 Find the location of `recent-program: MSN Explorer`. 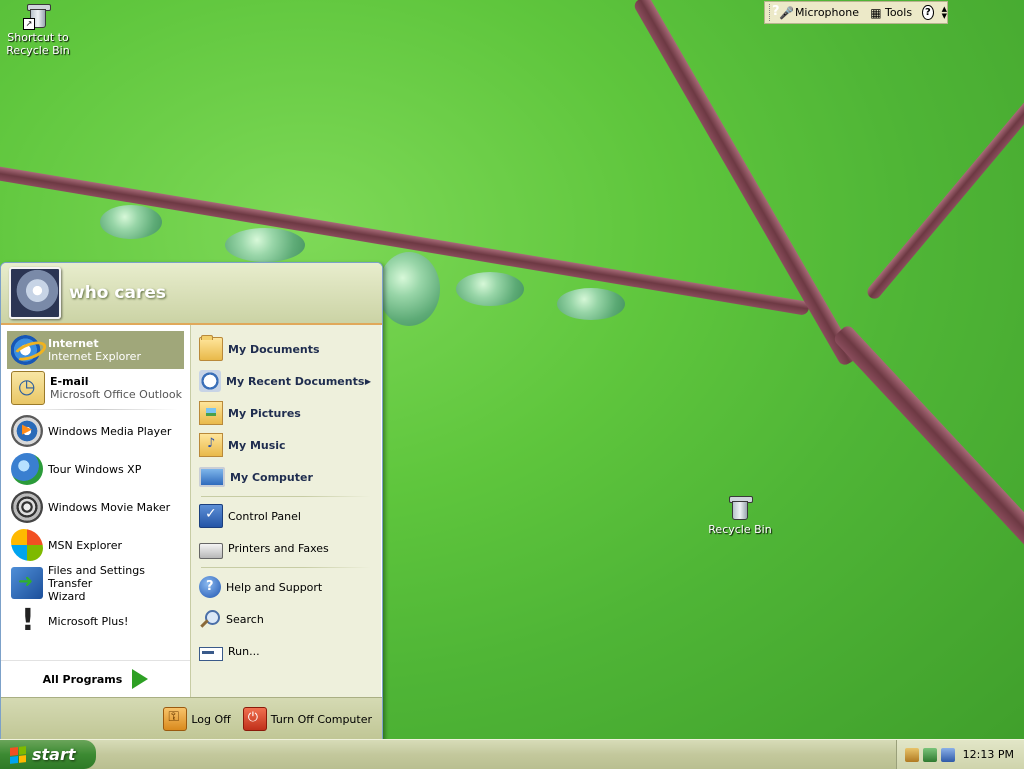

recent-program: MSN Explorer is located at coordinates (95, 545).